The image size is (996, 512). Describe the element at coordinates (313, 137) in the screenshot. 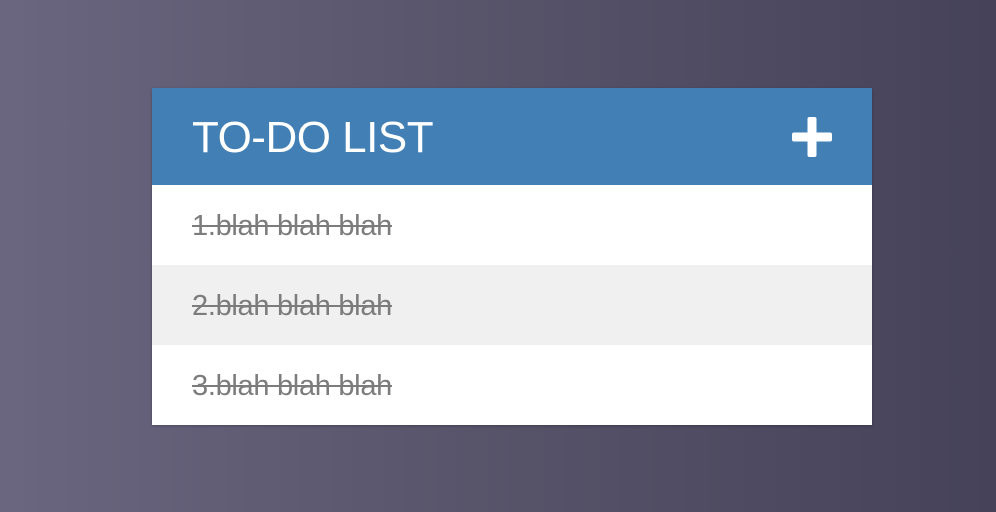

I see `todo-title: TO-DO LIST` at that location.